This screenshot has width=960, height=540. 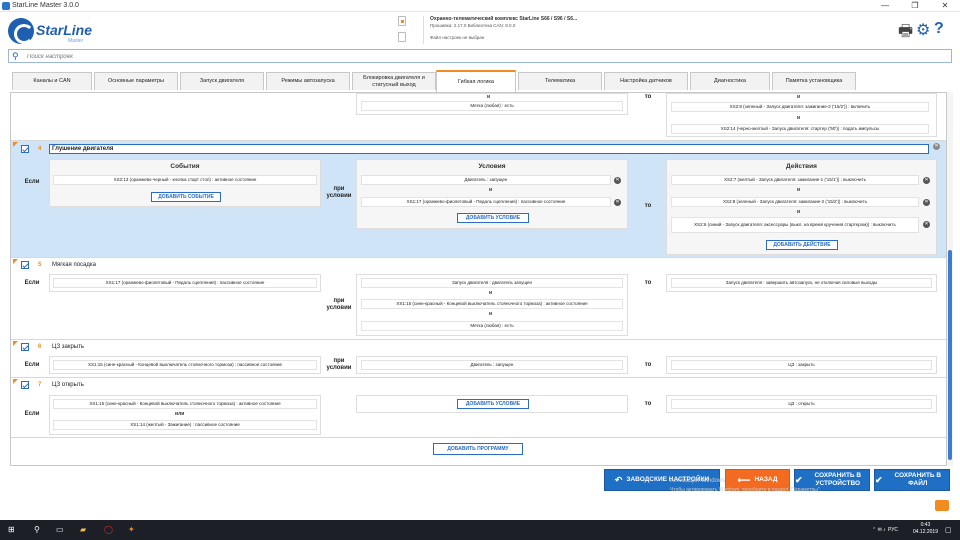 I want to click on delete-rule-icon: ✕, so click(x=936, y=146).